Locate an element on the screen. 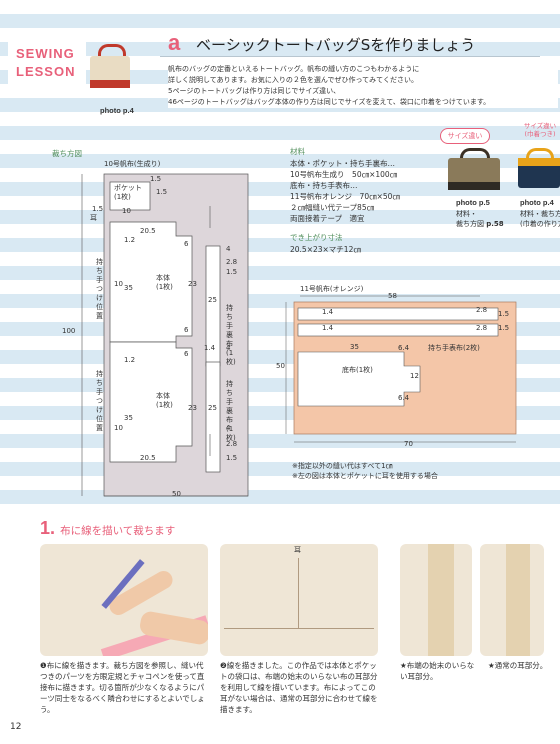  dim-6-c: 6 is located at coordinates (186, 354).